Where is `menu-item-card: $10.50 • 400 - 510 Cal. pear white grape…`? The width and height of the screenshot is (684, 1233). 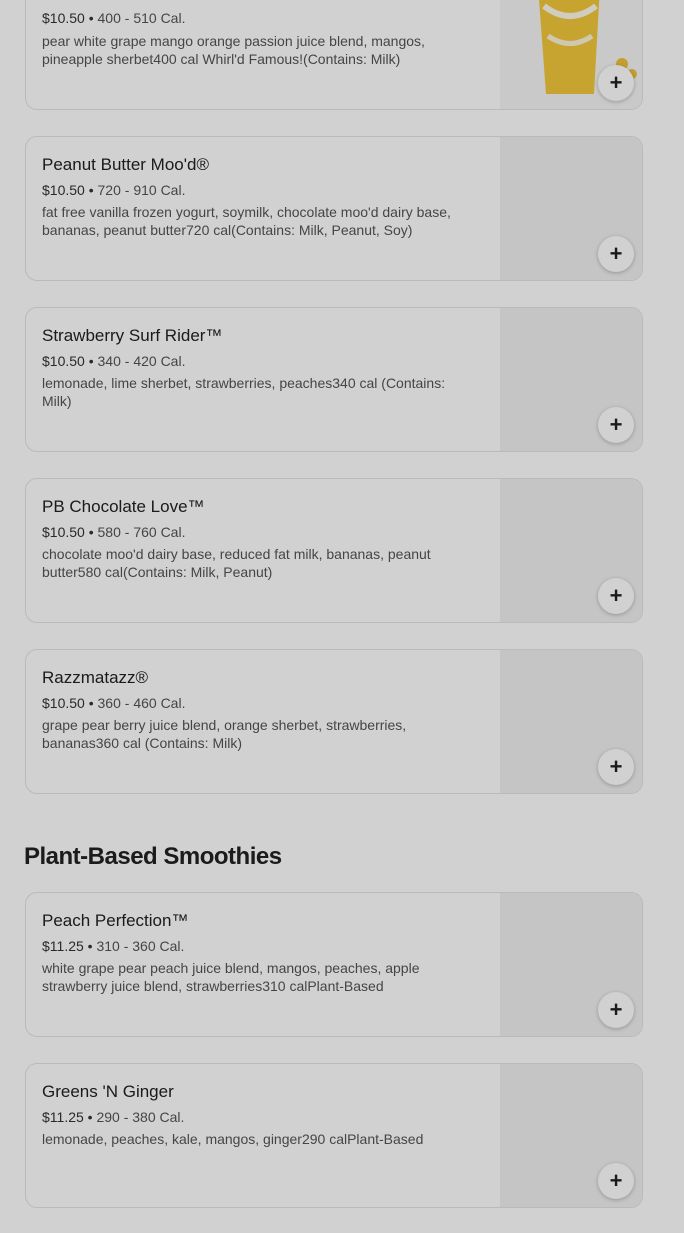 menu-item-card: $10.50 • 400 - 510 Cal. pear white grape… is located at coordinates (334, 55).